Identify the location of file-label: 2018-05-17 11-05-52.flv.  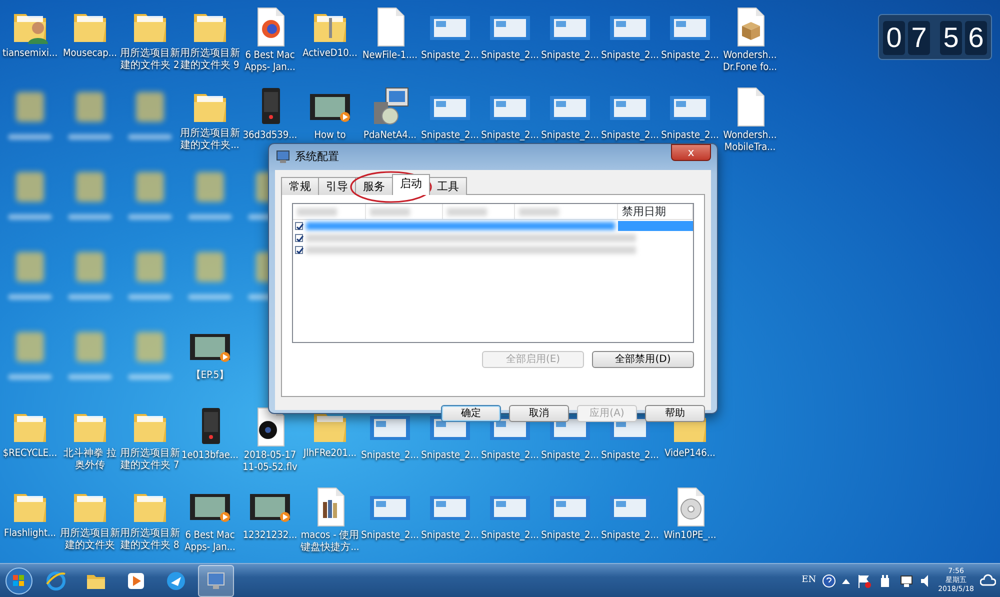
(270, 462).